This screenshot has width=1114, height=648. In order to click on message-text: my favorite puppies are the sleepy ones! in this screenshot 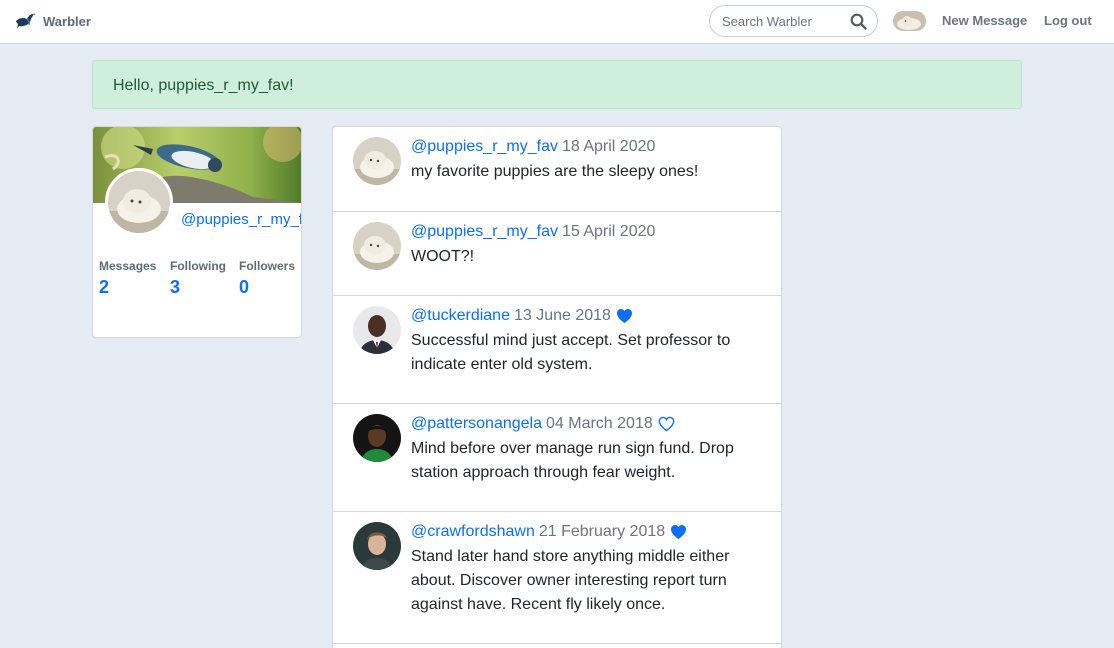, I will do `click(555, 171)`.